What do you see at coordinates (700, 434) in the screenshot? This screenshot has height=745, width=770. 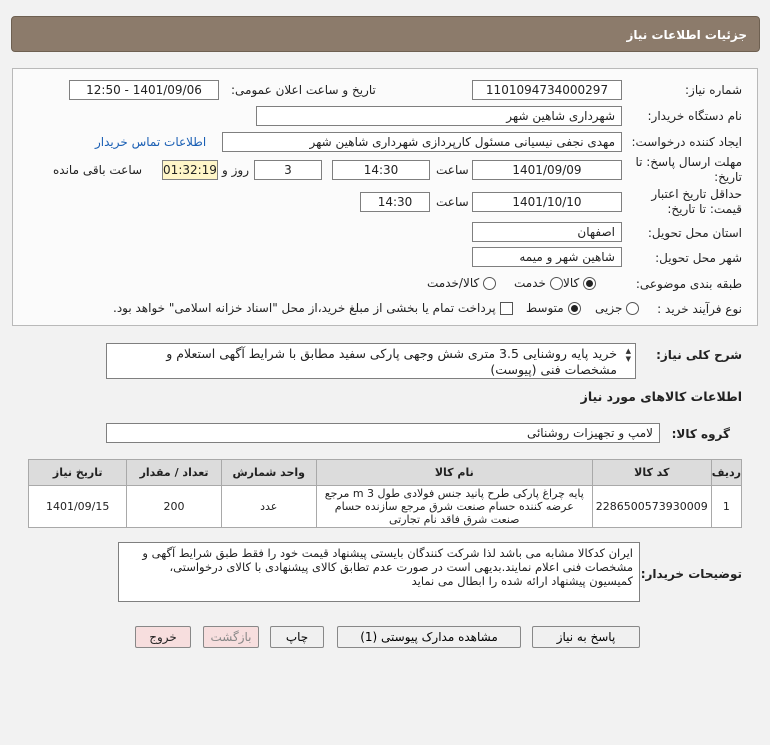 I see `goods-group-label: گروه کالا:` at bounding box center [700, 434].